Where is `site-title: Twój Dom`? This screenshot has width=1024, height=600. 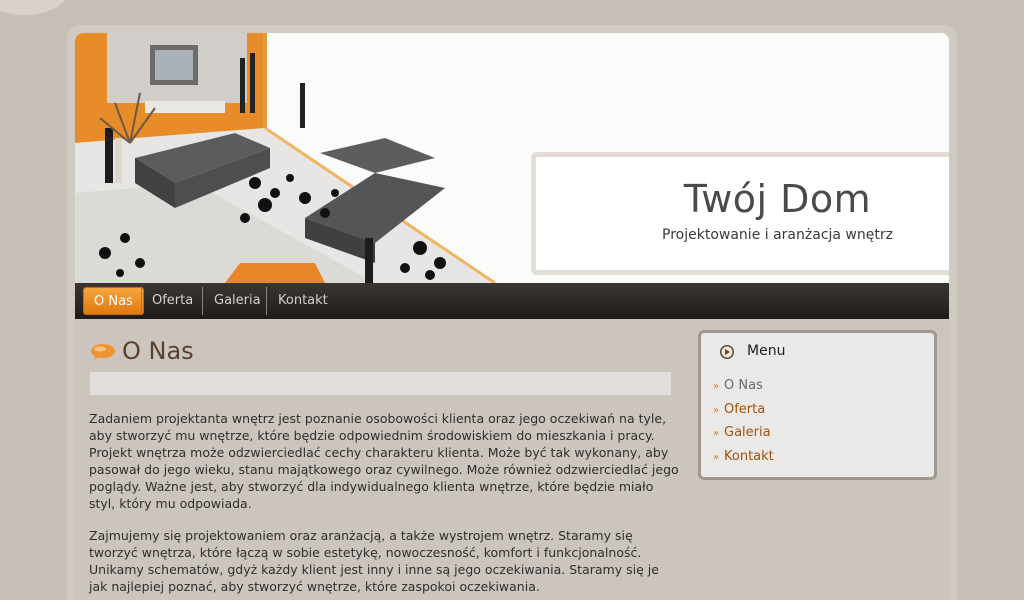 site-title: Twój Dom is located at coordinates (777, 199).